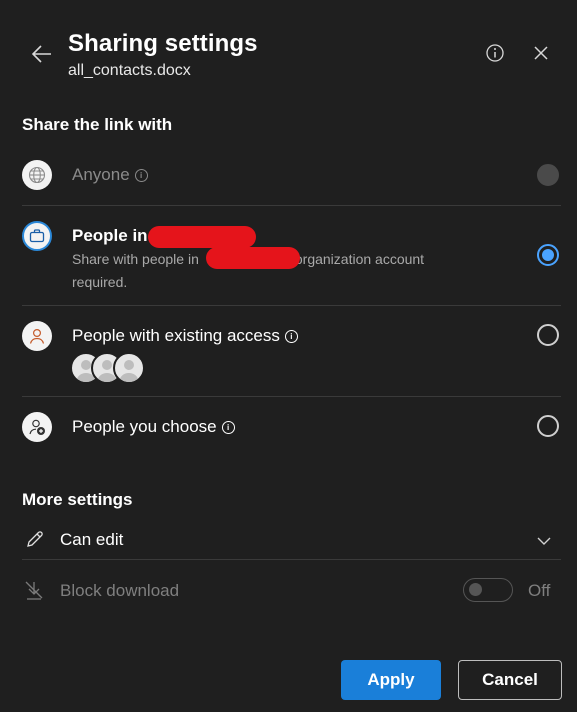  I want to click on briefcase-icon, so click(37, 236).